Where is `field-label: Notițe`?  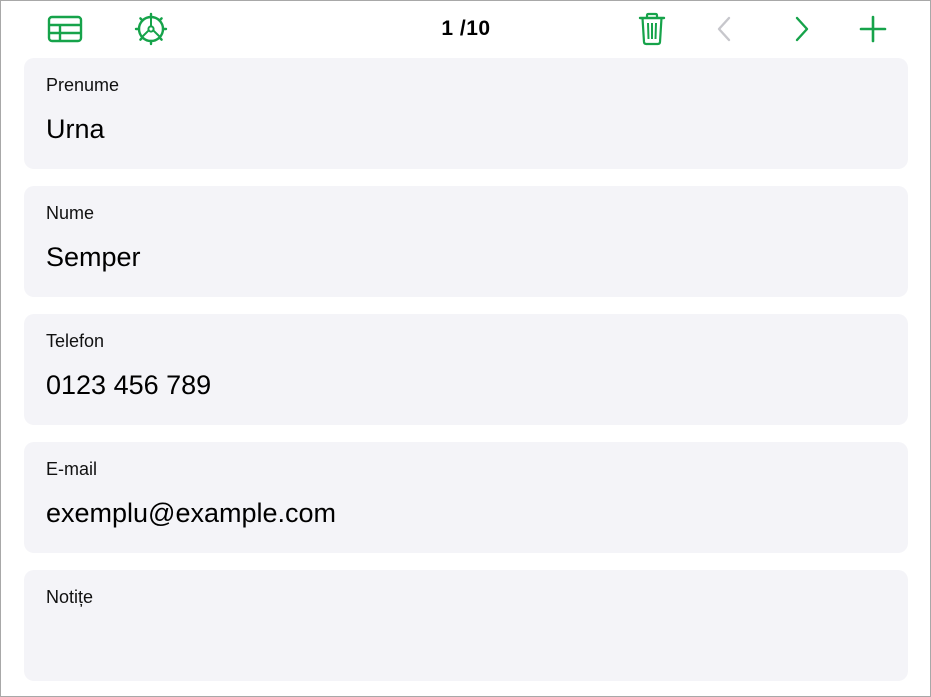 field-label: Notițe is located at coordinates (70, 597).